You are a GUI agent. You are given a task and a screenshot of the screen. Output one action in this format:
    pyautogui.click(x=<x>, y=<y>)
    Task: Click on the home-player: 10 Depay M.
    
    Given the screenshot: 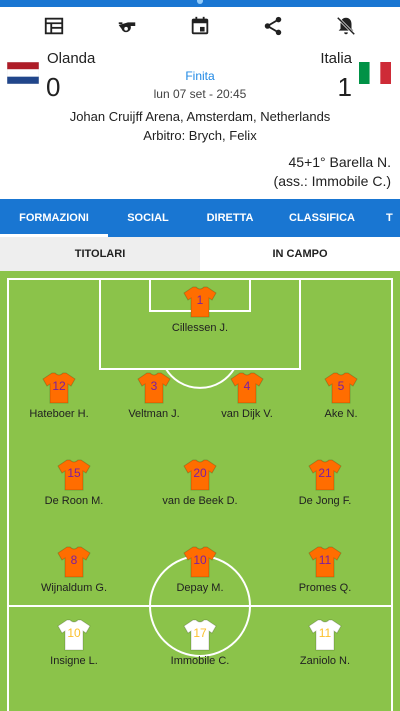 What is the action you would take?
    pyautogui.click(x=200, y=569)
    